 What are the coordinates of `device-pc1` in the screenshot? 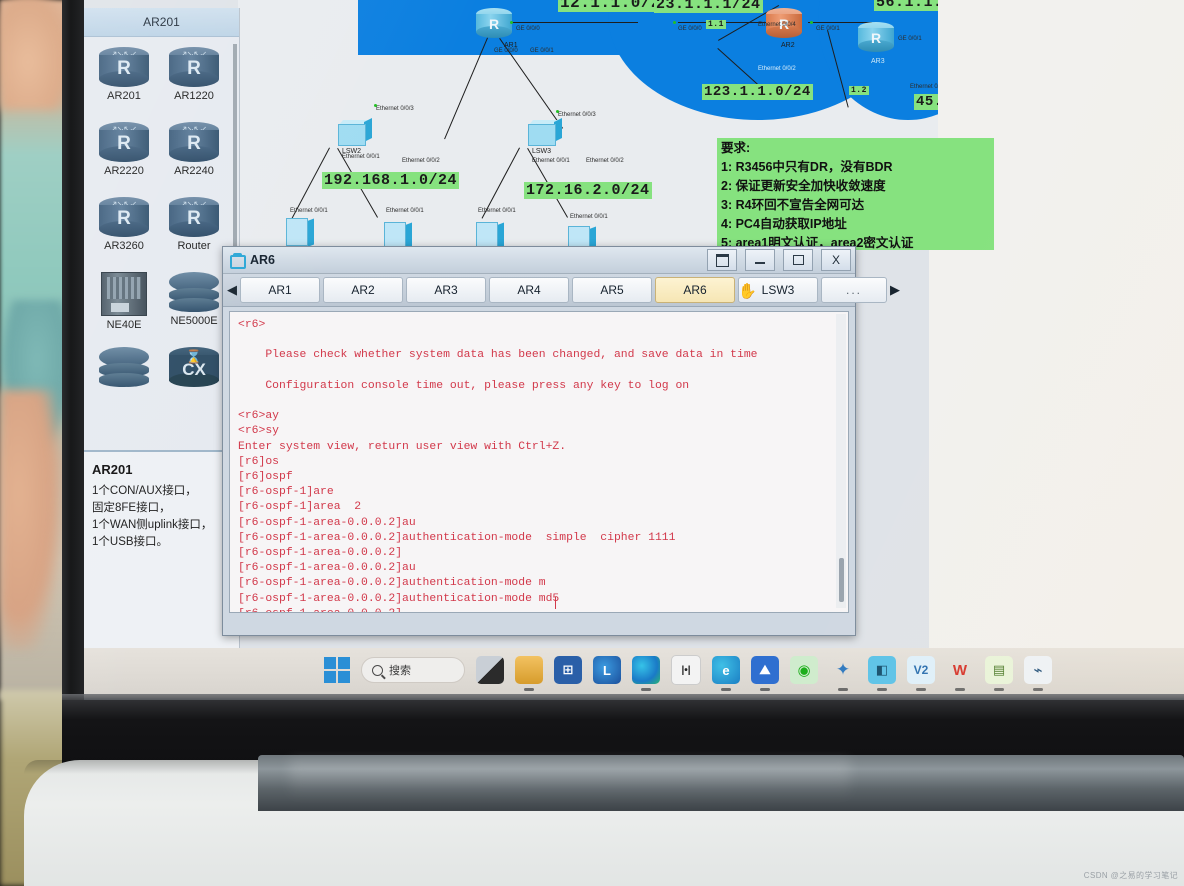 It's located at (300, 233).